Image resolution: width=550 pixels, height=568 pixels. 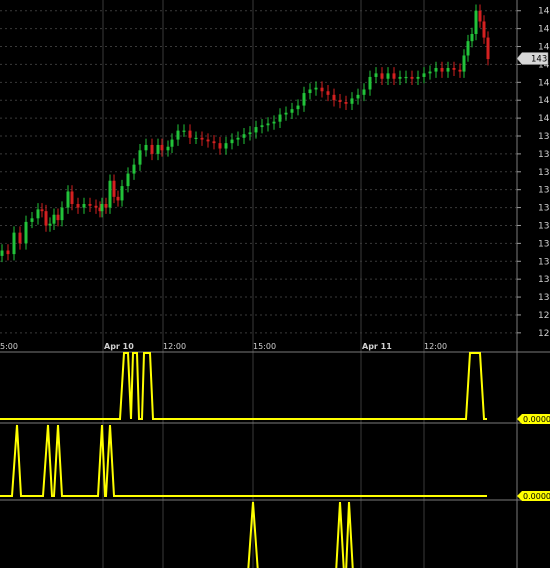 I want to click on price-tick-label: 146, so click(x=544, y=12).